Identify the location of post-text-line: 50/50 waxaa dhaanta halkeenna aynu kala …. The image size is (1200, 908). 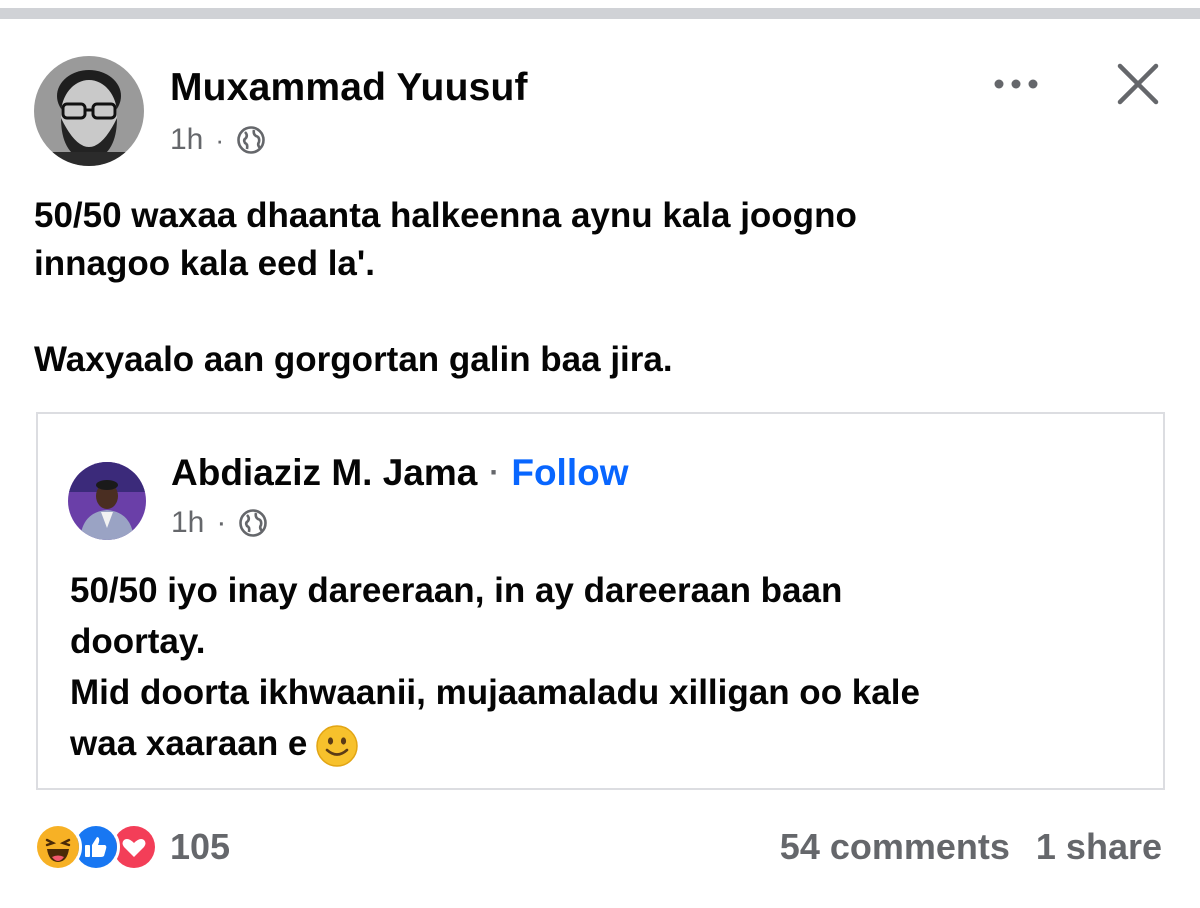
(445, 215).